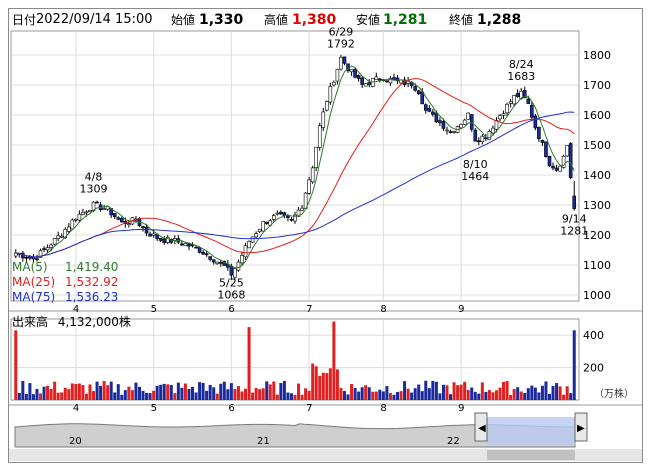 The image size is (653, 470). I want to click on month-label-volume: 6, so click(231, 408).